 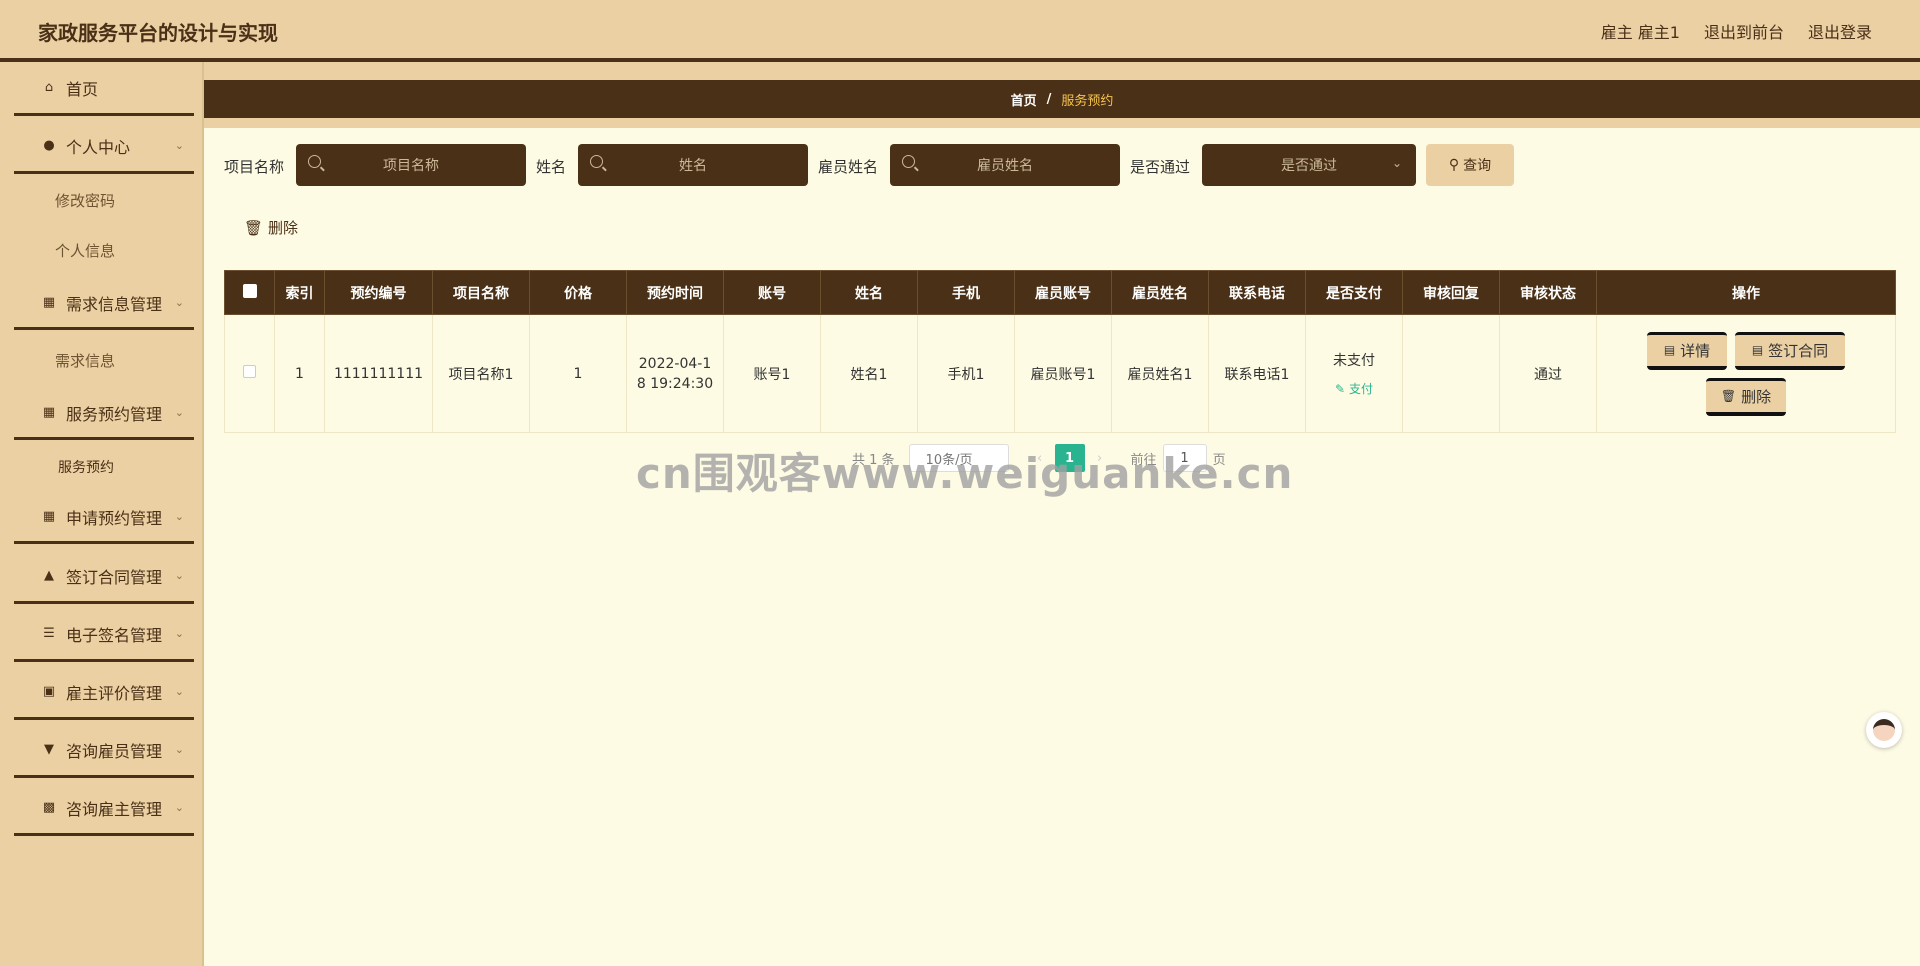 I want to click on col-header: 联系电话, so click(x=1257, y=292).